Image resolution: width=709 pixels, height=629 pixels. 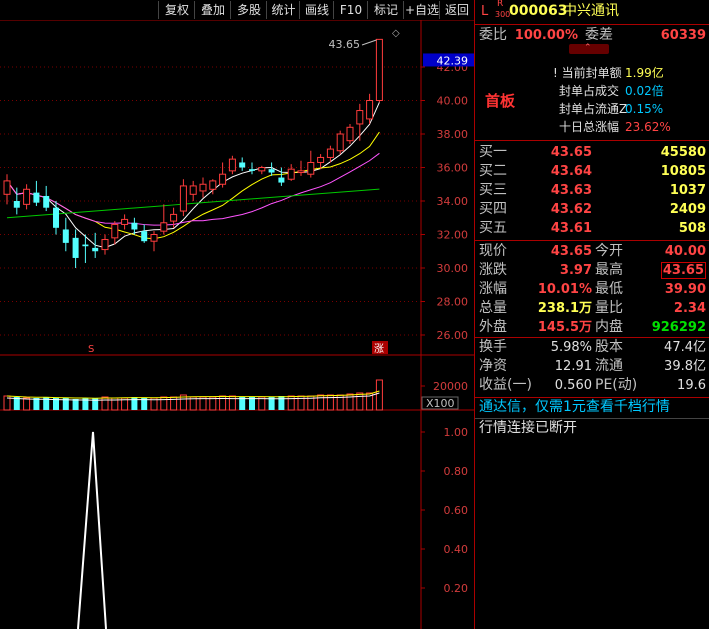 What do you see at coordinates (456, 588) in the screenshot?
I see `indicator-tick-label: 0.20` at bounding box center [456, 588].